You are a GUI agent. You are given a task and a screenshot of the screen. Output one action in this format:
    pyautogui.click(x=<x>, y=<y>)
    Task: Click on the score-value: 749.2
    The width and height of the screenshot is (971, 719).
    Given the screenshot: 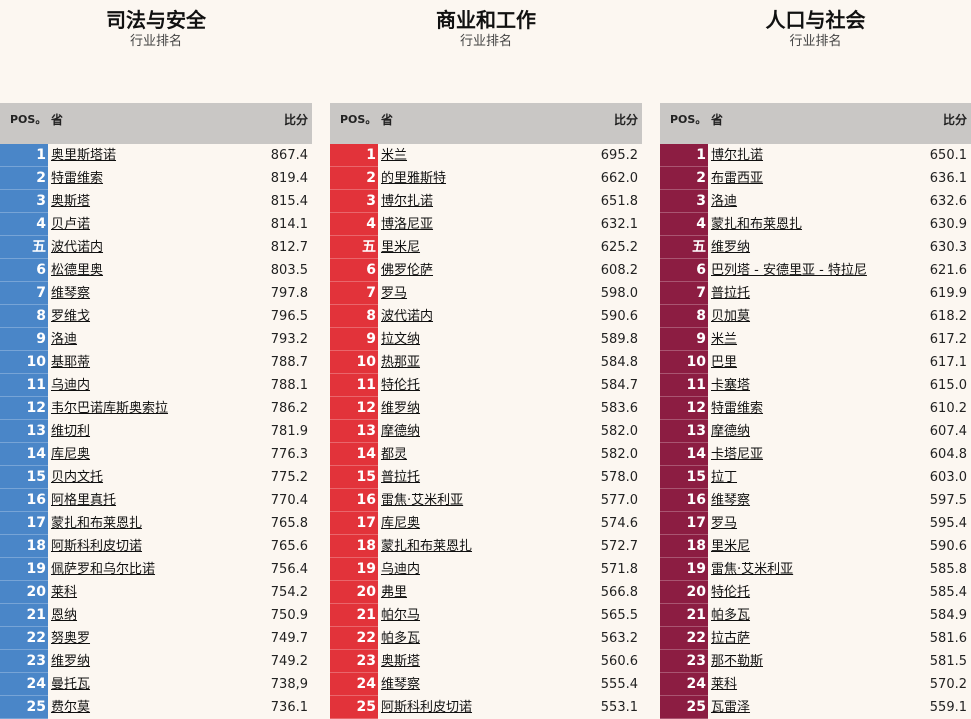 What is the action you would take?
    pyautogui.click(x=289, y=661)
    